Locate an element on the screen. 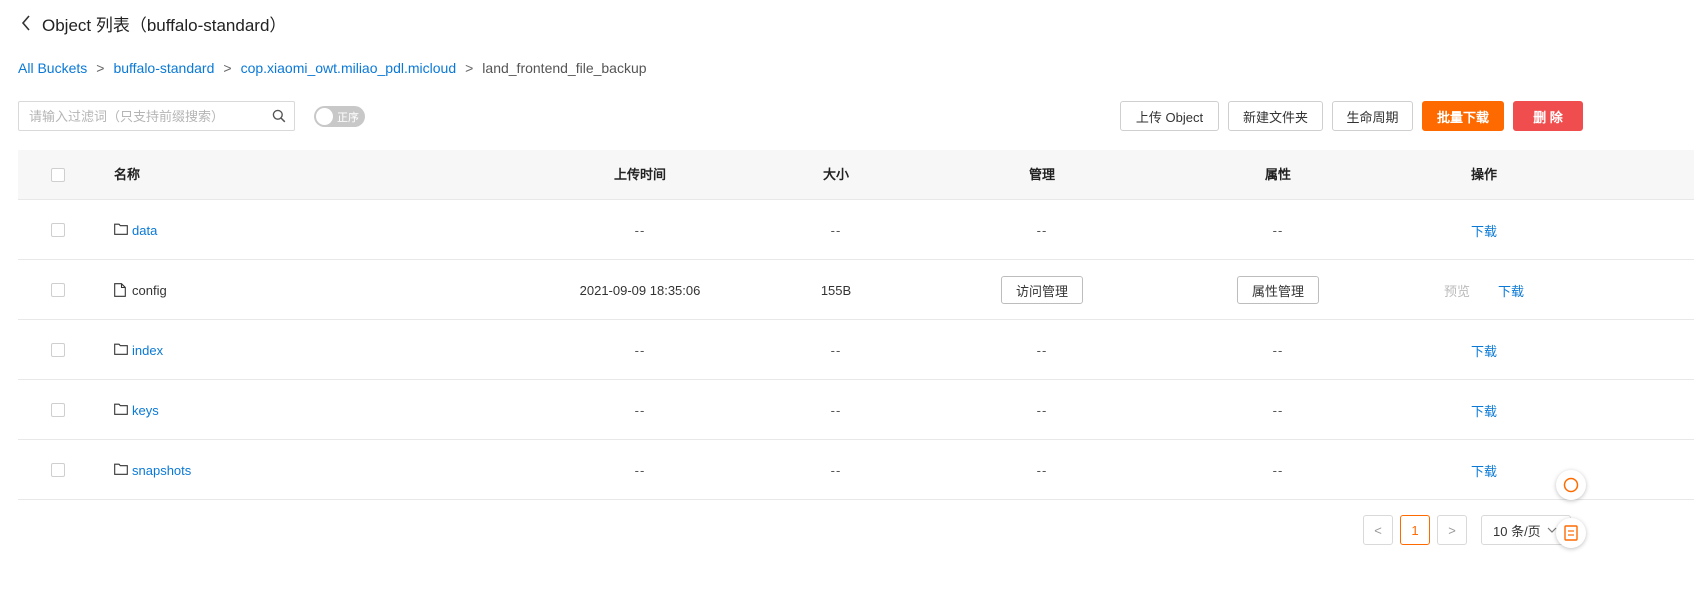 Image resolution: width=1694 pixels, height=614 pixels. sort-order-toggle: 正序 is located at coordinates (339, 116).